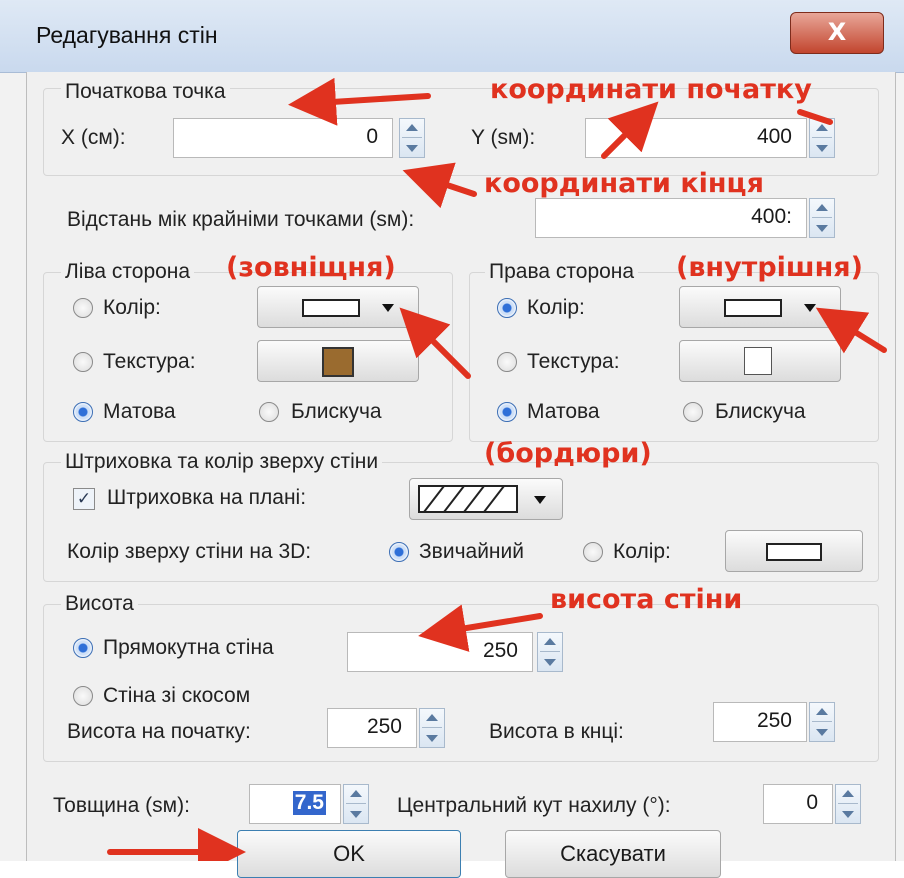 The height and width of the screenshot is (878, 904). I want to click on y-value: 400, so click(774, 136).